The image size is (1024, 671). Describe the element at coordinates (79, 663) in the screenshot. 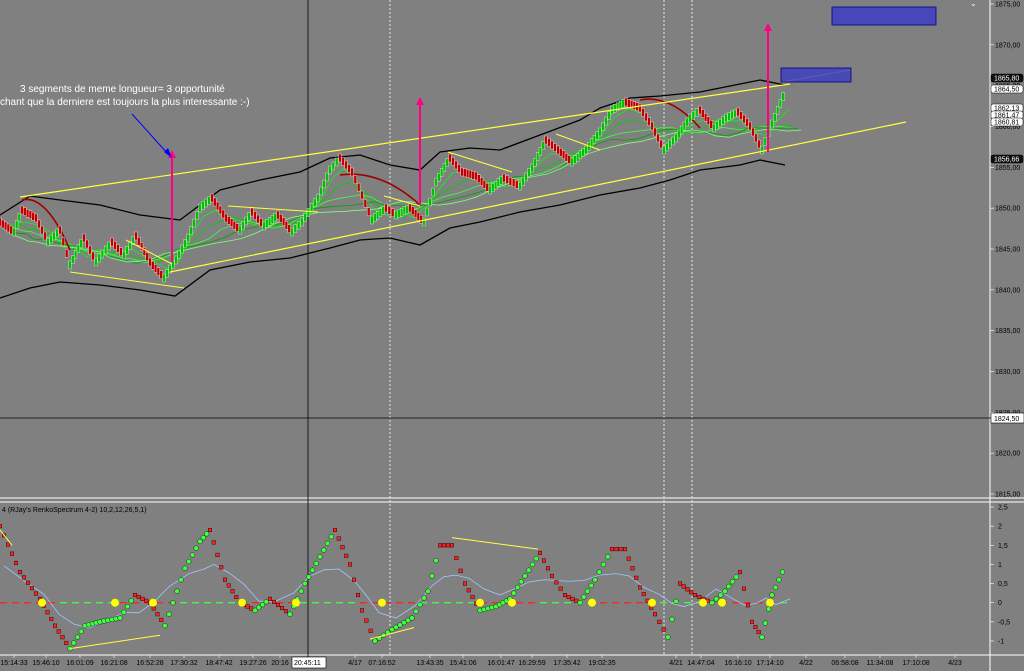

I see `time-tick-label: 16:01:09` at that location.